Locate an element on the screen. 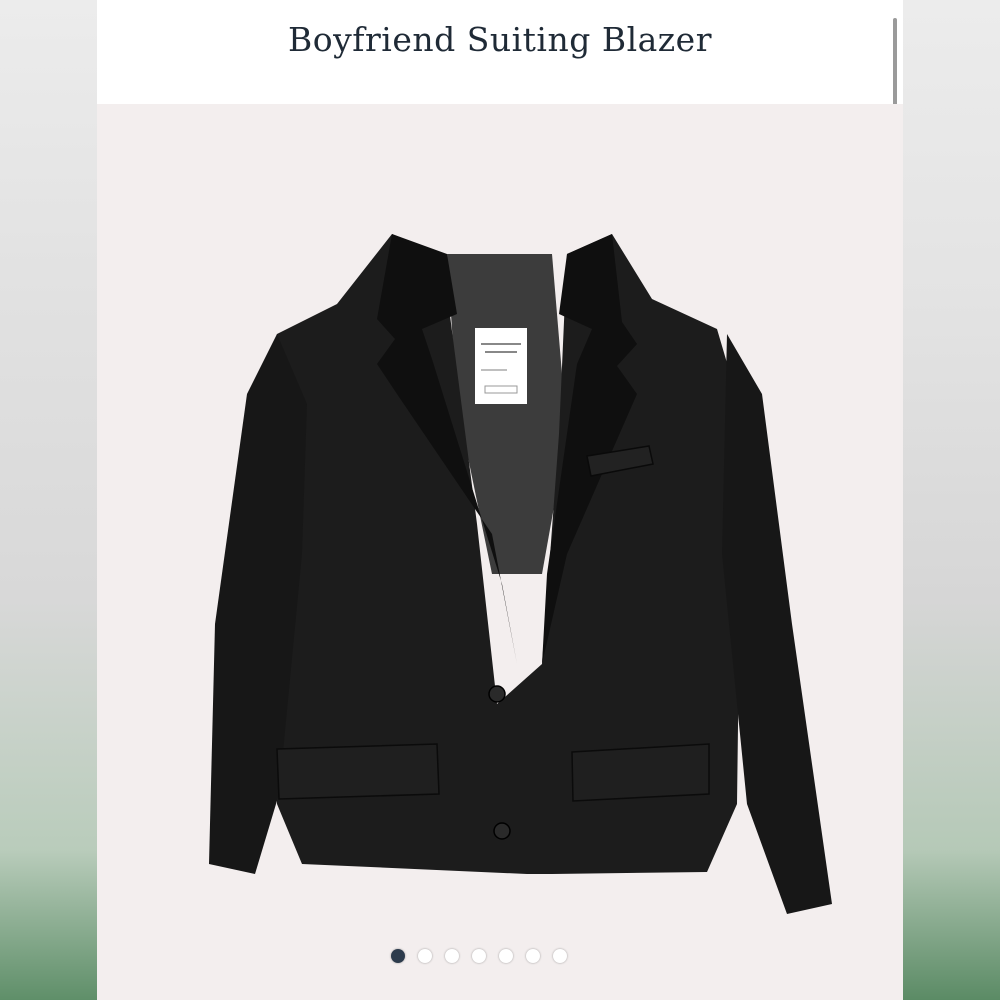 This screenshot has height=1000, width=1000. carousel-indicator is located at coordinates (479, 956).